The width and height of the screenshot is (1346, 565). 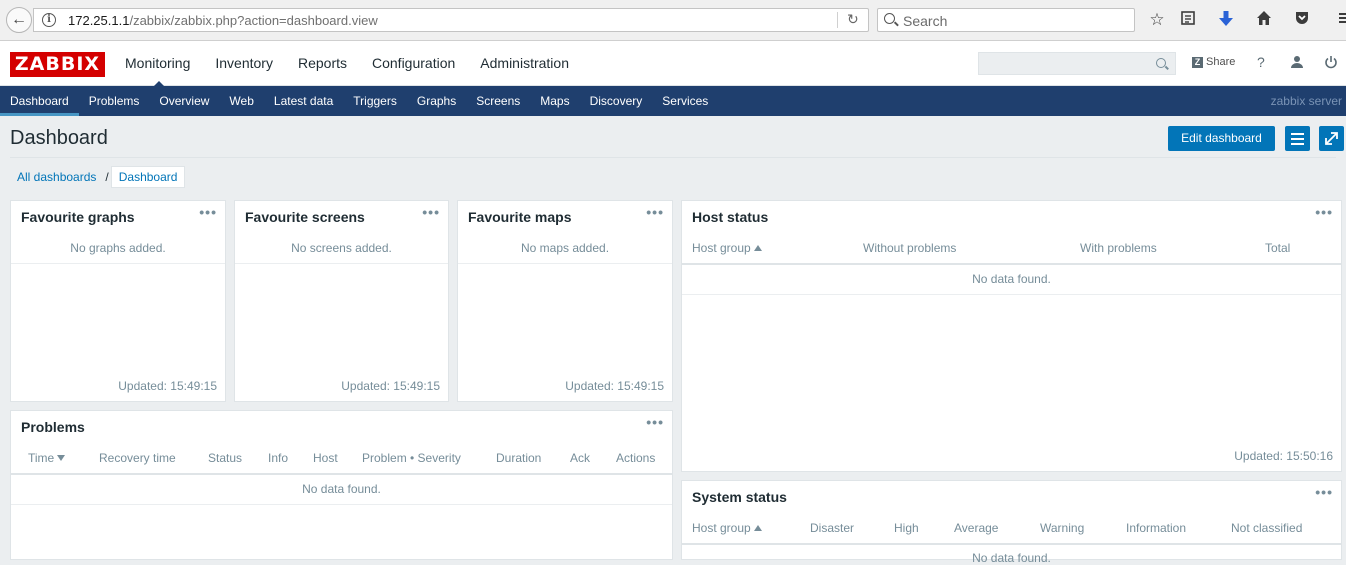 What do you see at coordinates (1197, 62) in the screenshot?
I see `zabbix-share-icon: Z` at bounding box center [1197, 62].